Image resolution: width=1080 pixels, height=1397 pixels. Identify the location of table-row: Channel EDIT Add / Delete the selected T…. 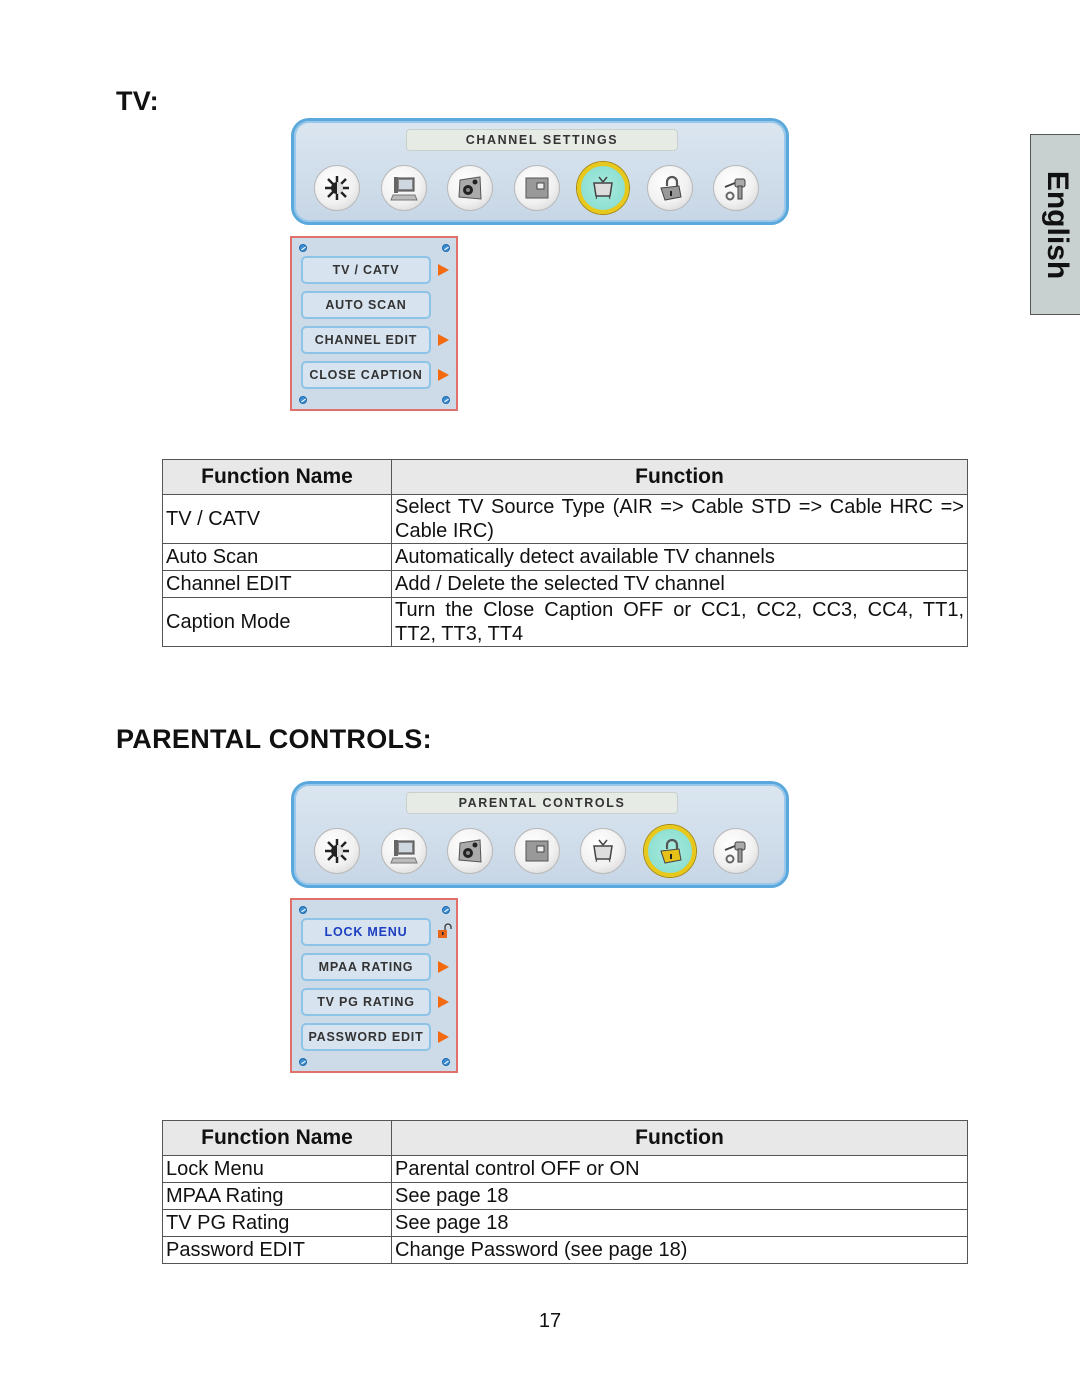
(565, 584).